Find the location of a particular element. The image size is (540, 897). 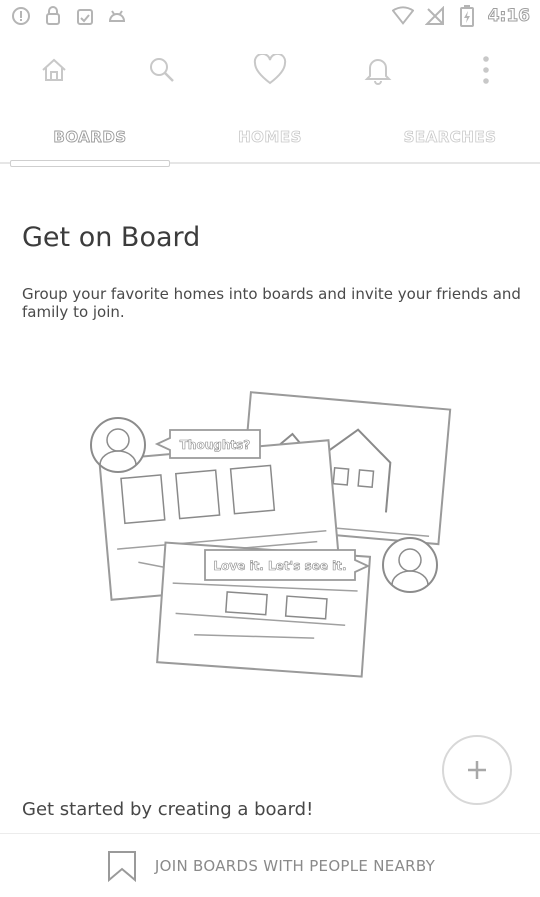

home-icon is located at coordinates (54, 69).